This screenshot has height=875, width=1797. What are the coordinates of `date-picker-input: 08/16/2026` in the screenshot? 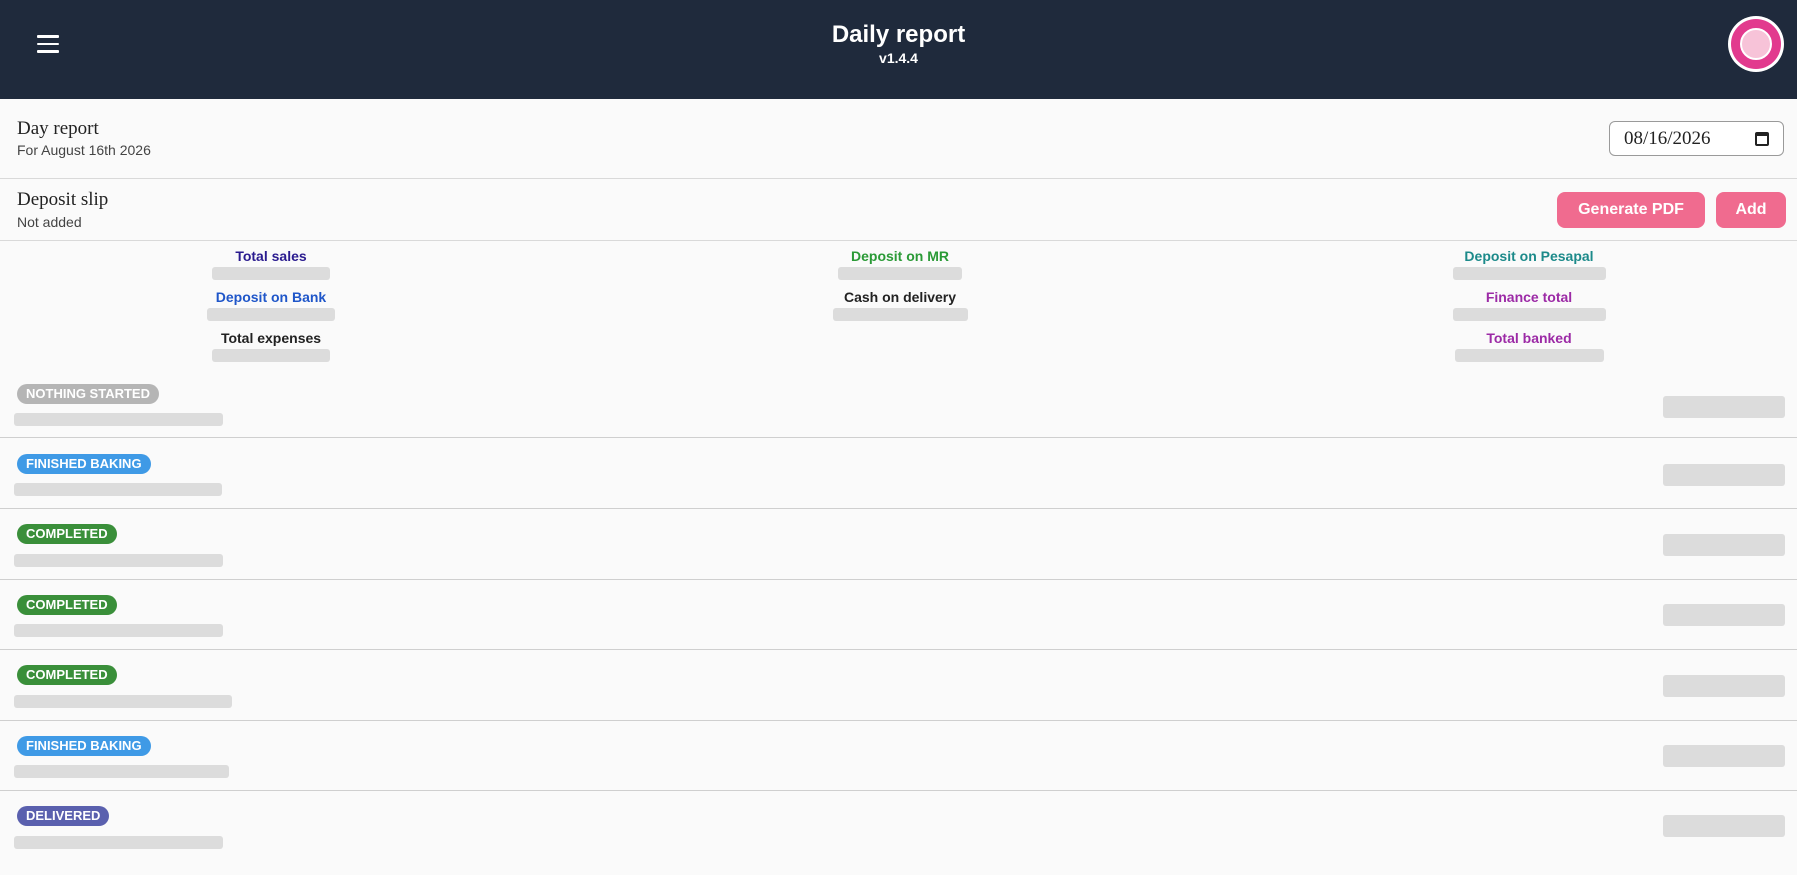 It's located at (1696, 138).